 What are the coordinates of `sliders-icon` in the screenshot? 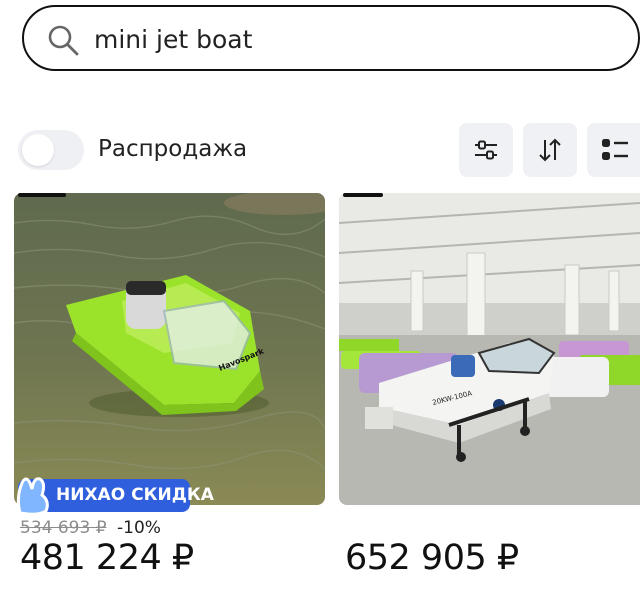 It's located at (486, 150).